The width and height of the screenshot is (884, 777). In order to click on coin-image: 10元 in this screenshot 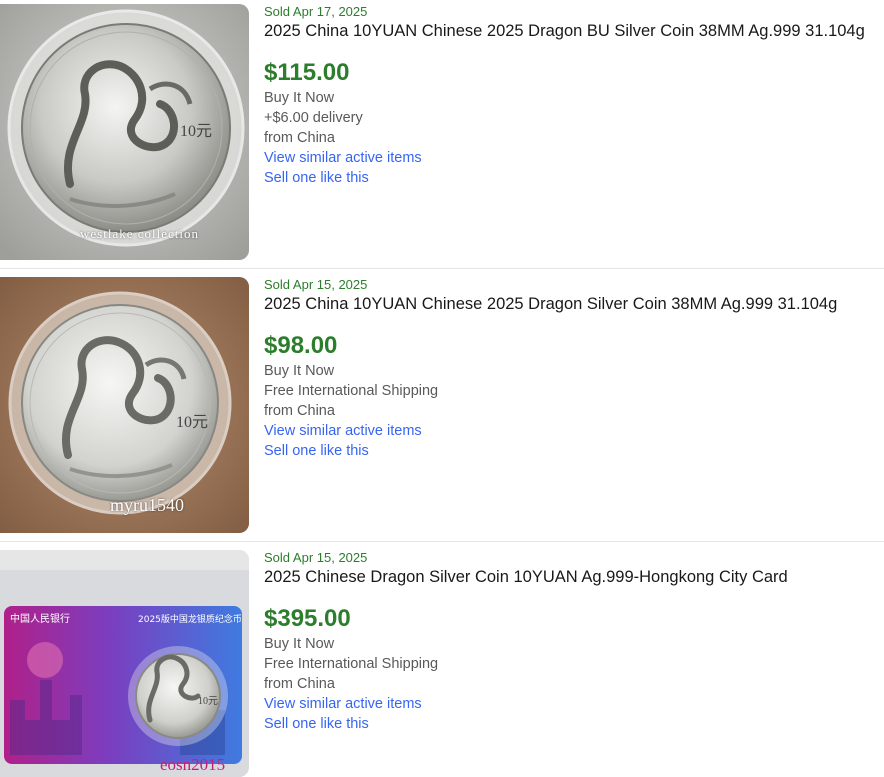, I will do `click(124, 132)`.